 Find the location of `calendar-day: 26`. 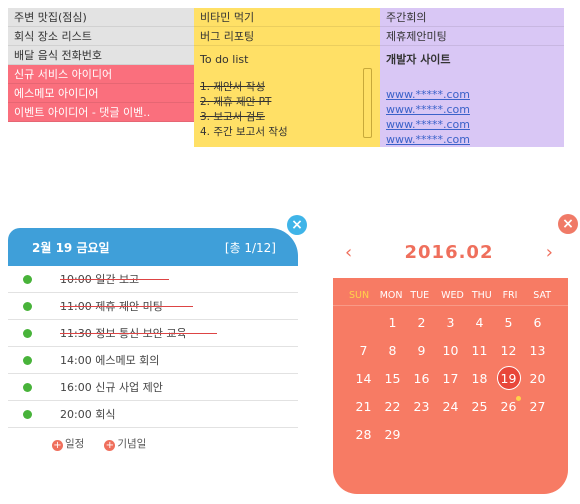

calendar-day: 26 is located at coordinates (508, 406).